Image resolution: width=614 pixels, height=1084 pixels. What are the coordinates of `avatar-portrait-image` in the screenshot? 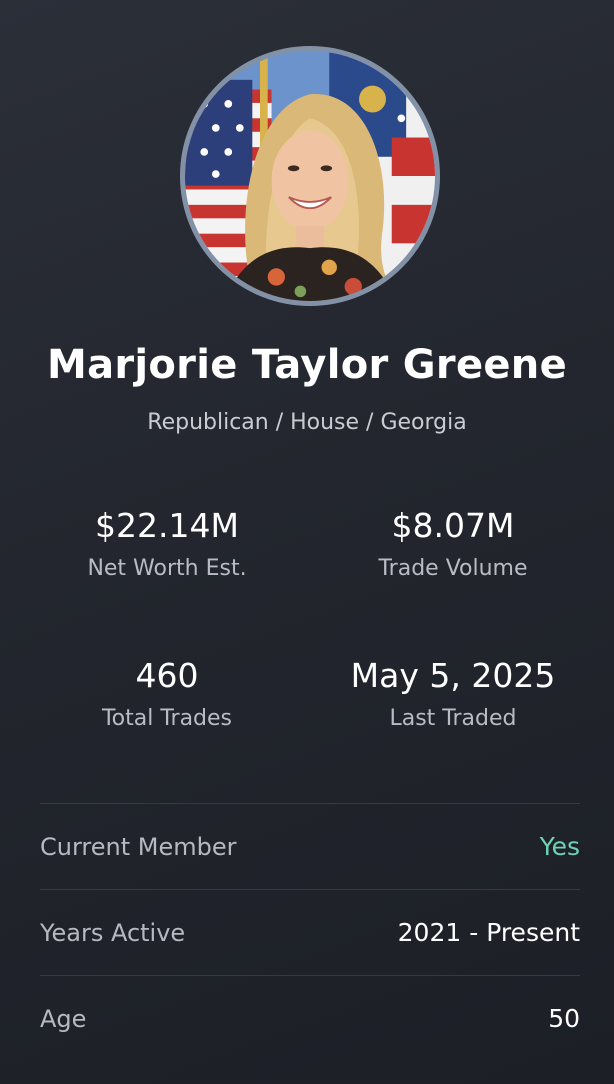 It's located at (310, 176).